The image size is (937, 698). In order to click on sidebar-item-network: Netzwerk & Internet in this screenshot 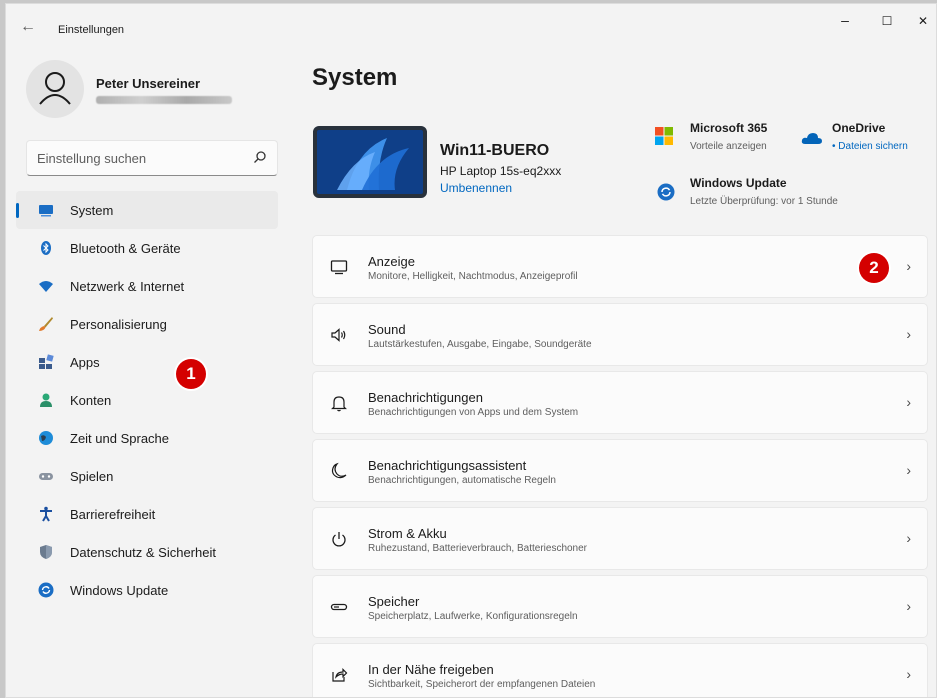, I will do `click(147, 286)`.